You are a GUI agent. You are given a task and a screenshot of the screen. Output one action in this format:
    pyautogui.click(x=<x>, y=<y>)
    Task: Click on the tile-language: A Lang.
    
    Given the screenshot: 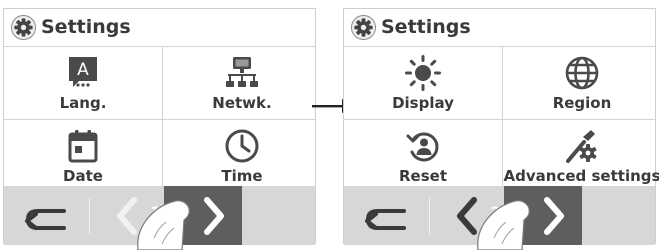 What is the action you would take?
    pyautogui.click(x=83, y=82)
    